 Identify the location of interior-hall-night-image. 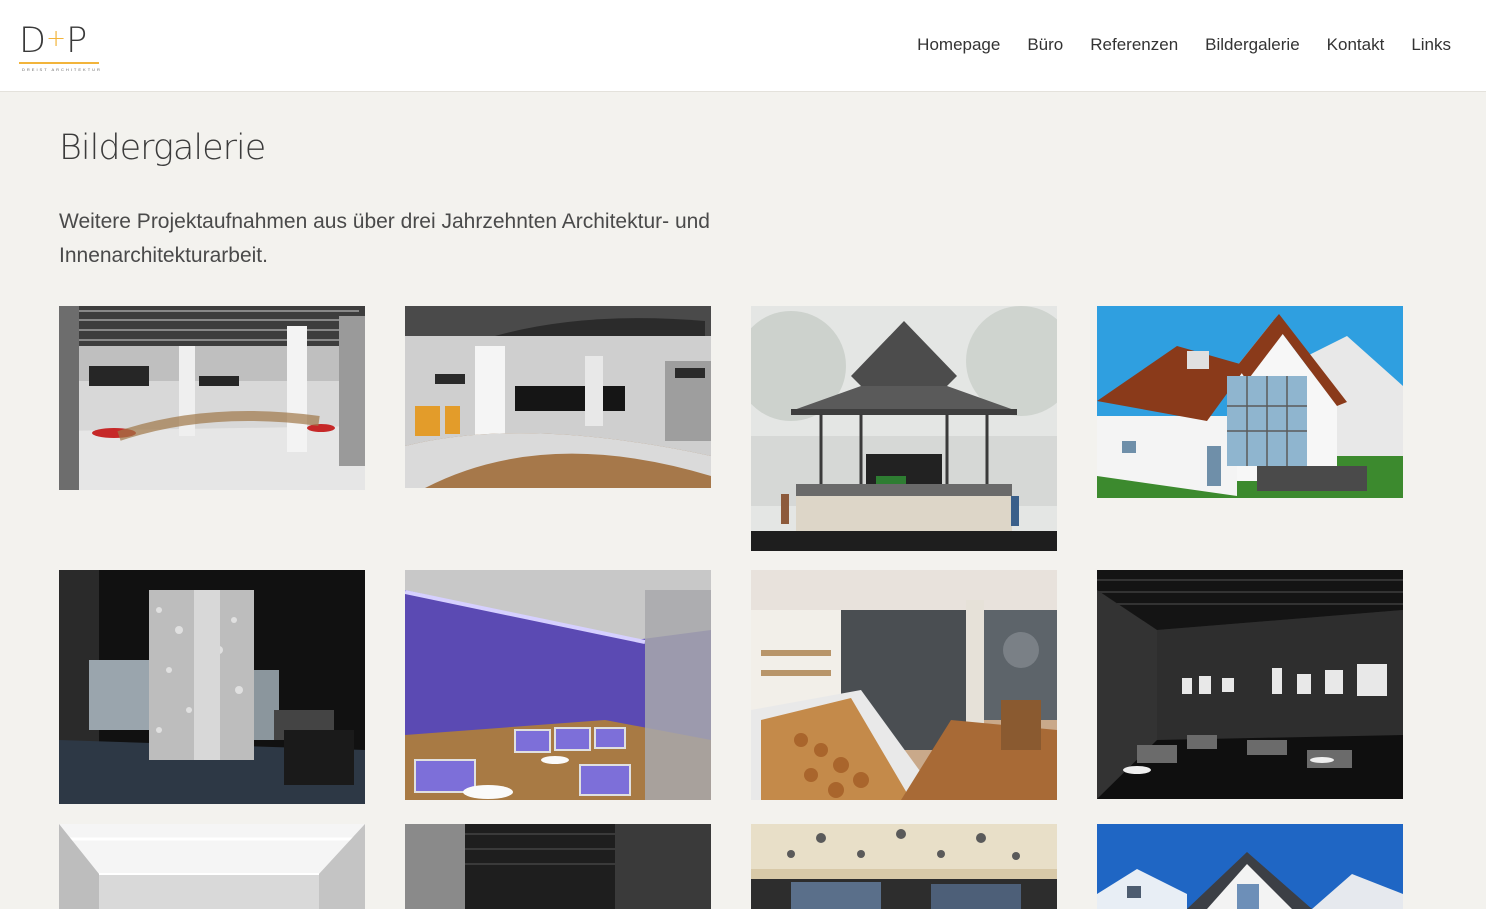
(558, 397).